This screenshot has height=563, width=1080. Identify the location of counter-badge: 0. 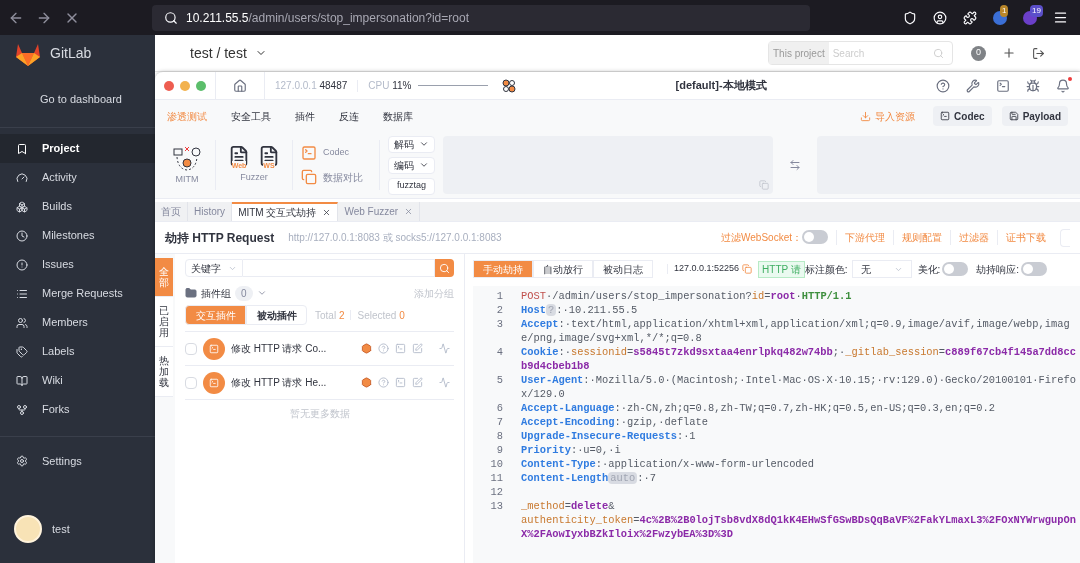
(978, 53).